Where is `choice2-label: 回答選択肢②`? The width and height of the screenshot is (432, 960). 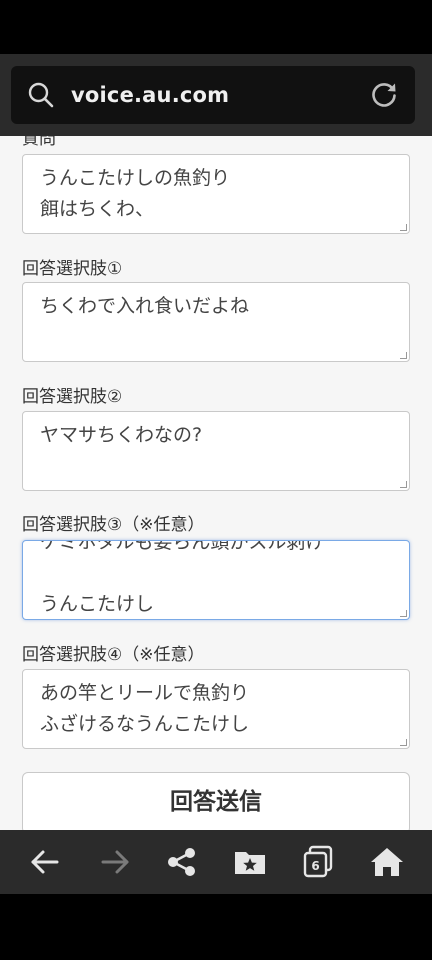 choice2-label: 回答選択肢② is located at coordinates (72, 397).